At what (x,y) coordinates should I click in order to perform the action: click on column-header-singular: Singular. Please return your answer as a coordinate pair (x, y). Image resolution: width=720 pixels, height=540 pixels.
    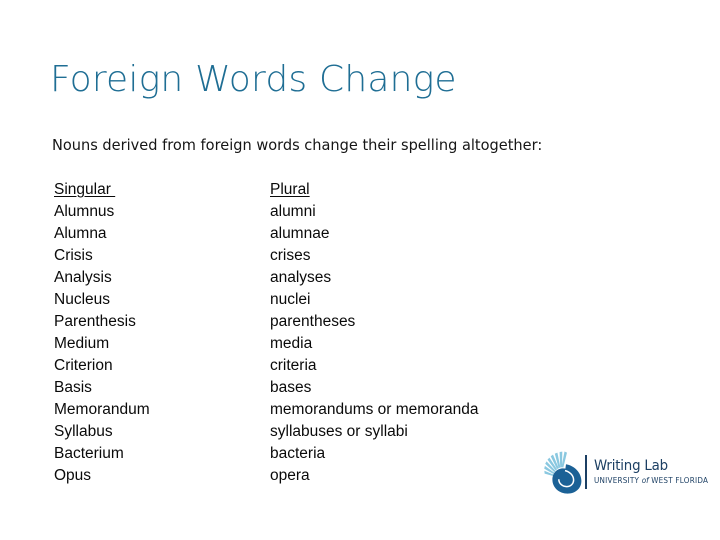
    Looking at the image, I should click on (85, 189).